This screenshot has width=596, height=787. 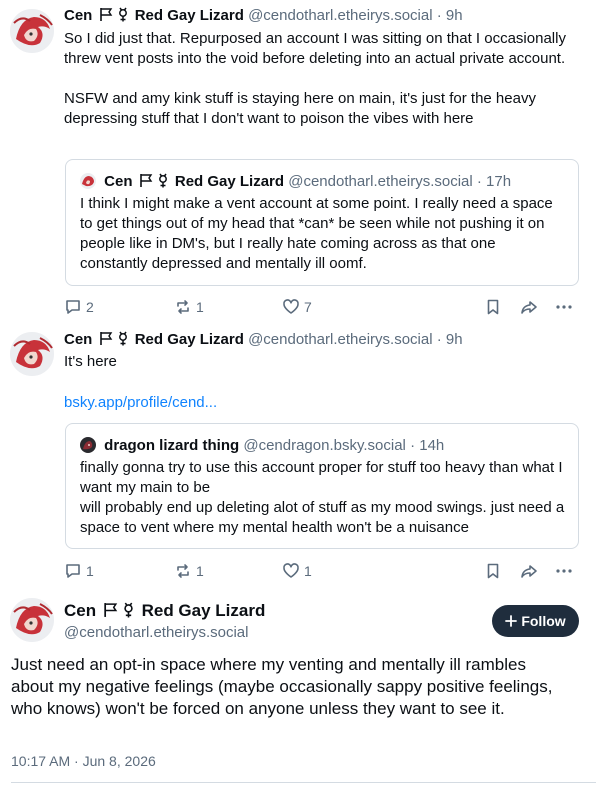 I want to click on quote-time: · 14h, so click(x=427, y=445).